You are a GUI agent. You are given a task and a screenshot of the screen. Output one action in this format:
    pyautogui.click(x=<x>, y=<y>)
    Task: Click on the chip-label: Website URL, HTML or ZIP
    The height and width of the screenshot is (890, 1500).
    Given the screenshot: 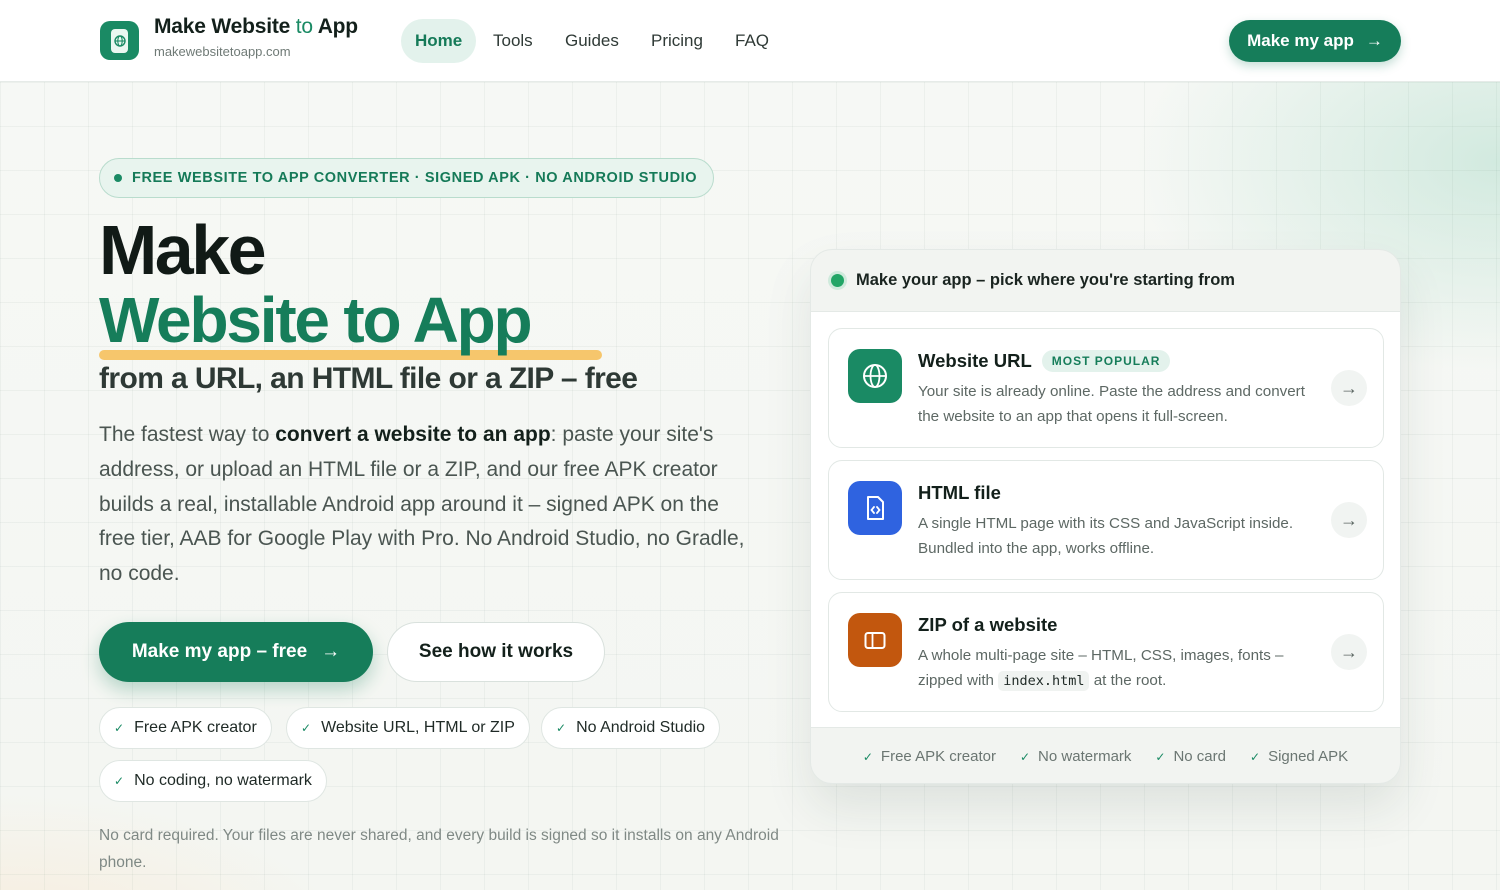 What is the action you would take?
    pyautogui.click(x=418, y=727)
    